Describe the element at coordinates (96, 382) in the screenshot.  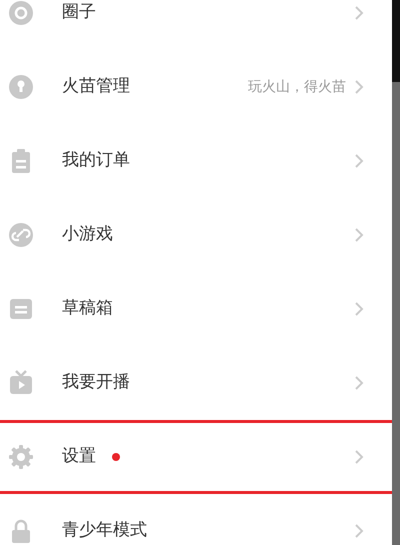
I see `menu-label: 我要开播` at that location.